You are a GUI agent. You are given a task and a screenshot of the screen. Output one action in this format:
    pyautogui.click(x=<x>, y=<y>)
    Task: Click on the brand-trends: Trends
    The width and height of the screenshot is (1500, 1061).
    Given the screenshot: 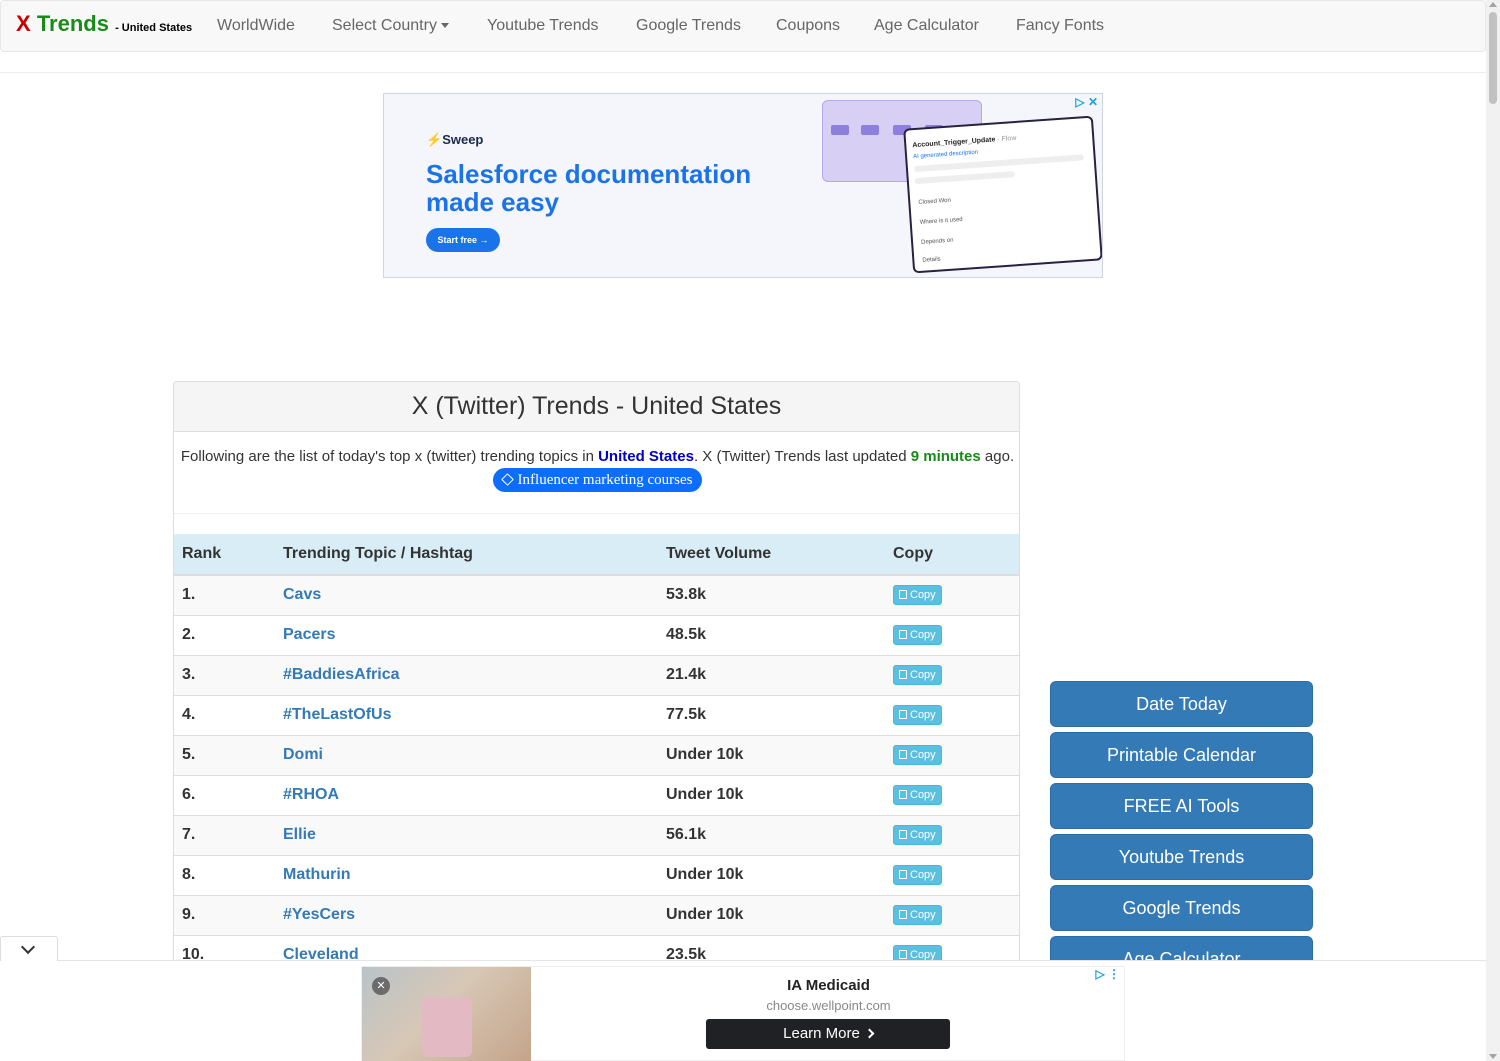 What is the action you would take?
    pyautogui.click(x=72, y=23)
    